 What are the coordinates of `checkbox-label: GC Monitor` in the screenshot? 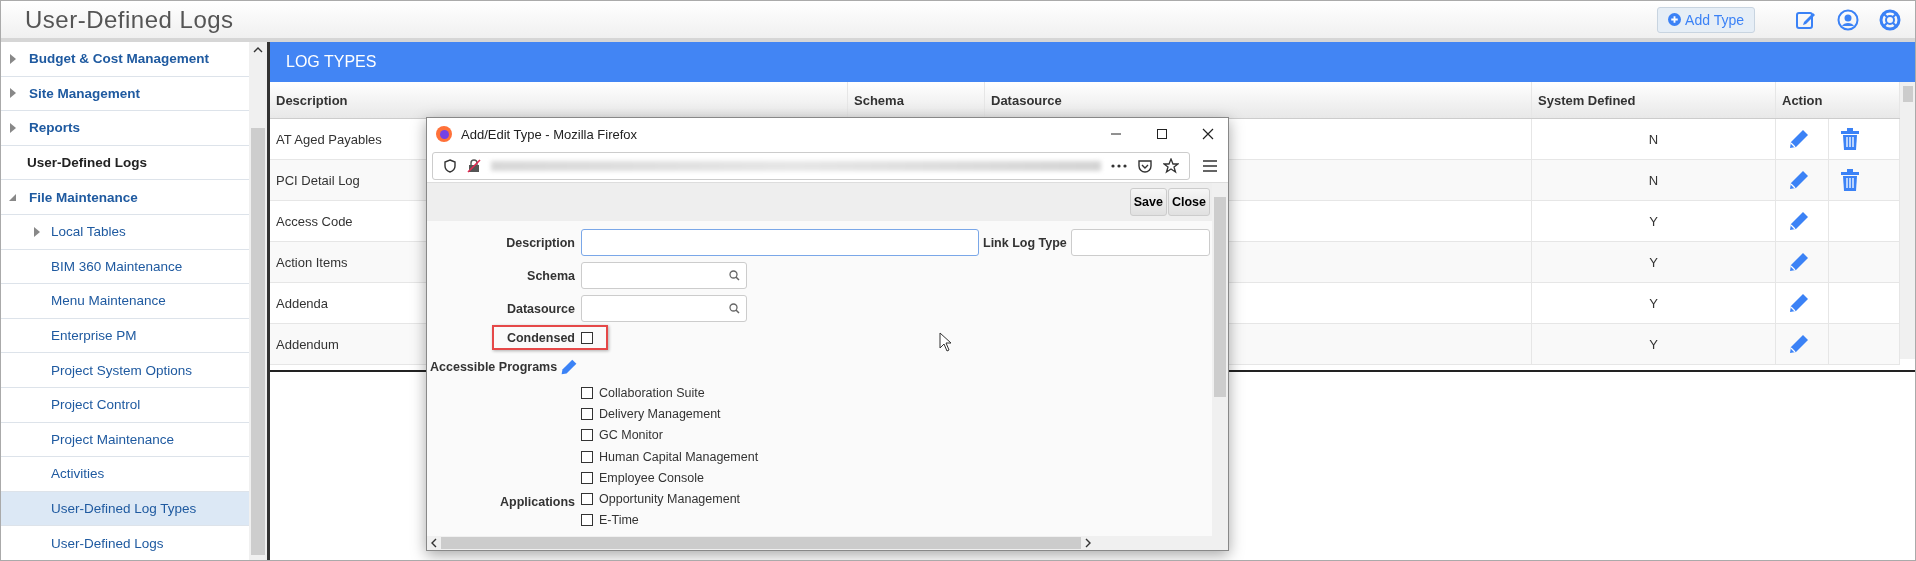 It's located at (631, 435).